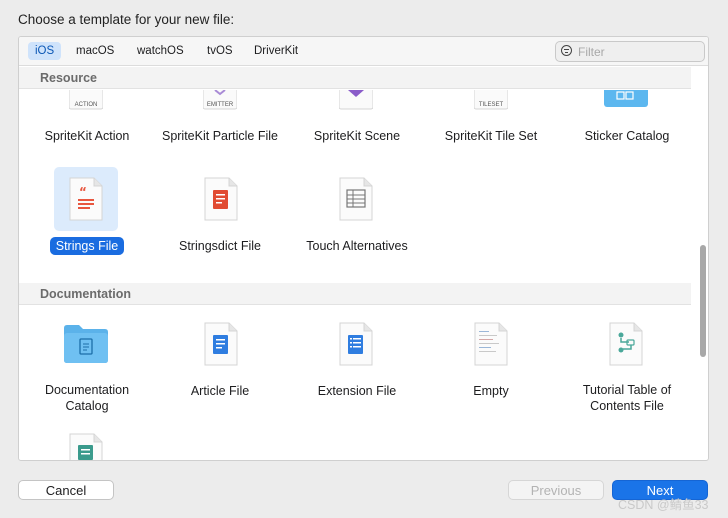  I want to click on svg-text: TILESET, so click(491, 105).